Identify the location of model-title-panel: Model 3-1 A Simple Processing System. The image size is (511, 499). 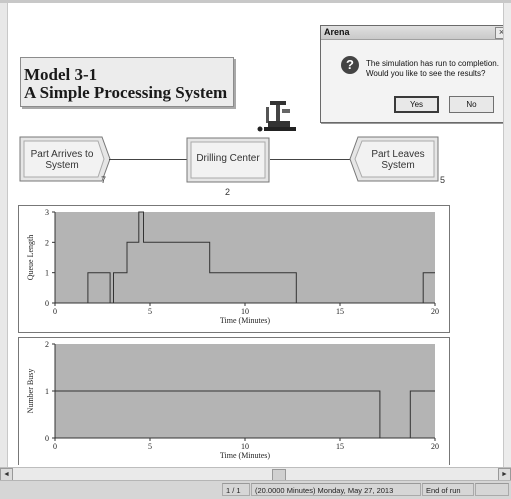
(127, 82).